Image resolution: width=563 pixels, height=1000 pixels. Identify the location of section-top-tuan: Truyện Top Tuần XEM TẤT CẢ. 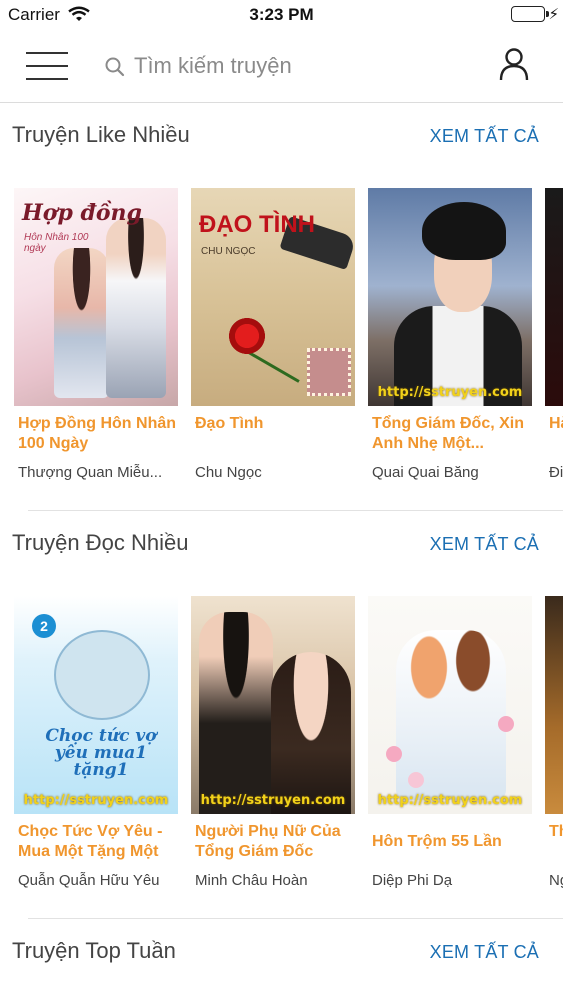
(281, 964).